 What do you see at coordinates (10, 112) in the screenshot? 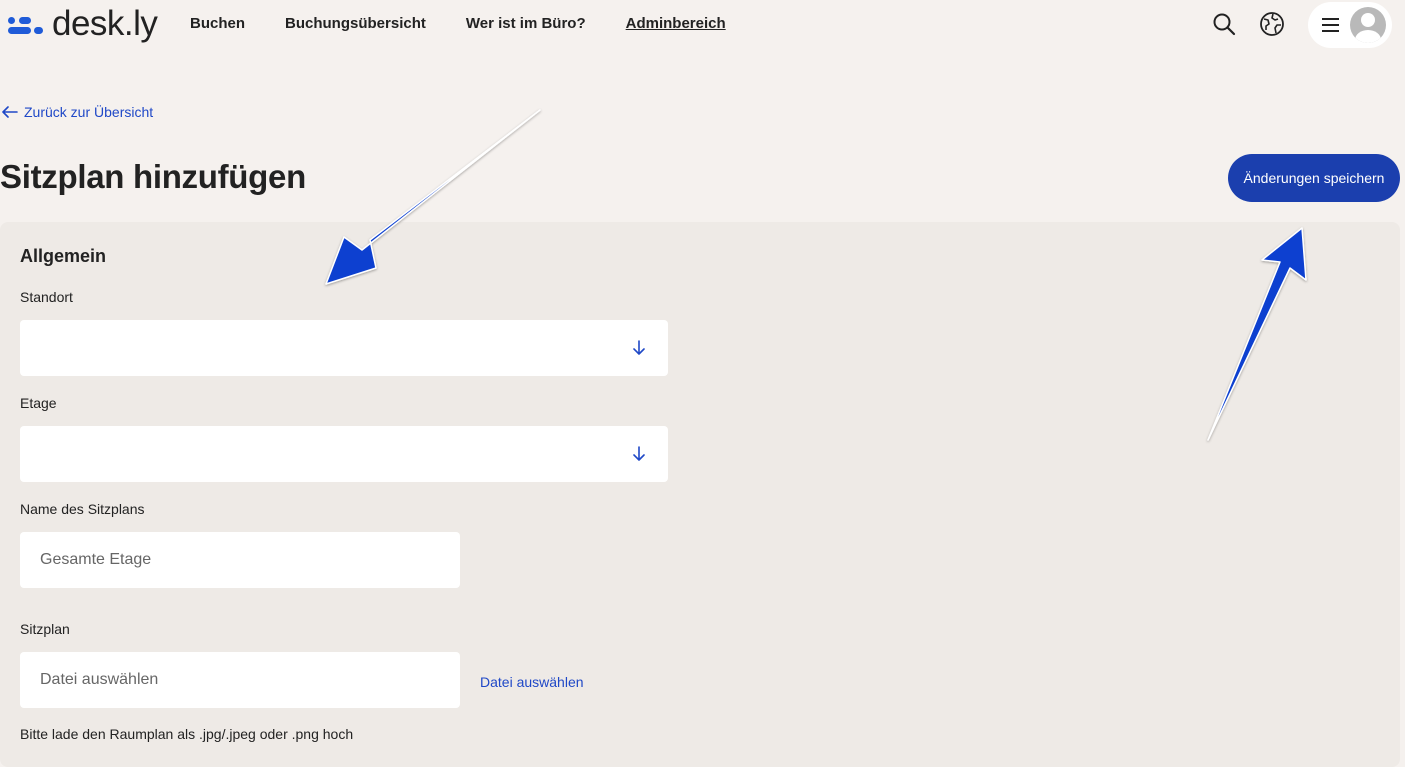
I see `arrow-left-icon` at bounding box center [10, 112].